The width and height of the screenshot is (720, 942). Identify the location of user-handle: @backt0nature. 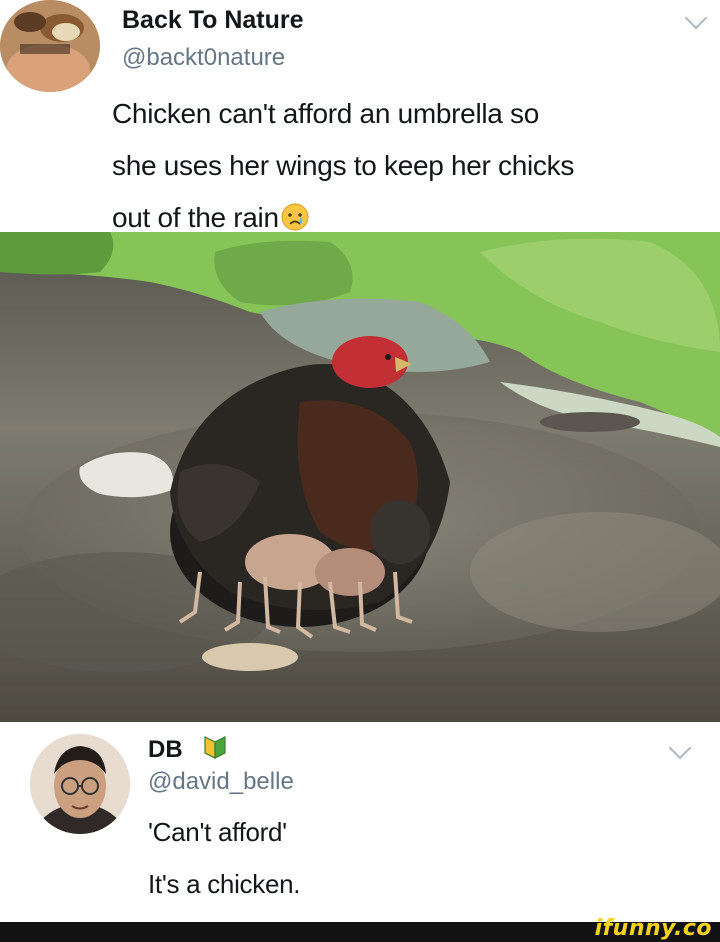
(203, 58).